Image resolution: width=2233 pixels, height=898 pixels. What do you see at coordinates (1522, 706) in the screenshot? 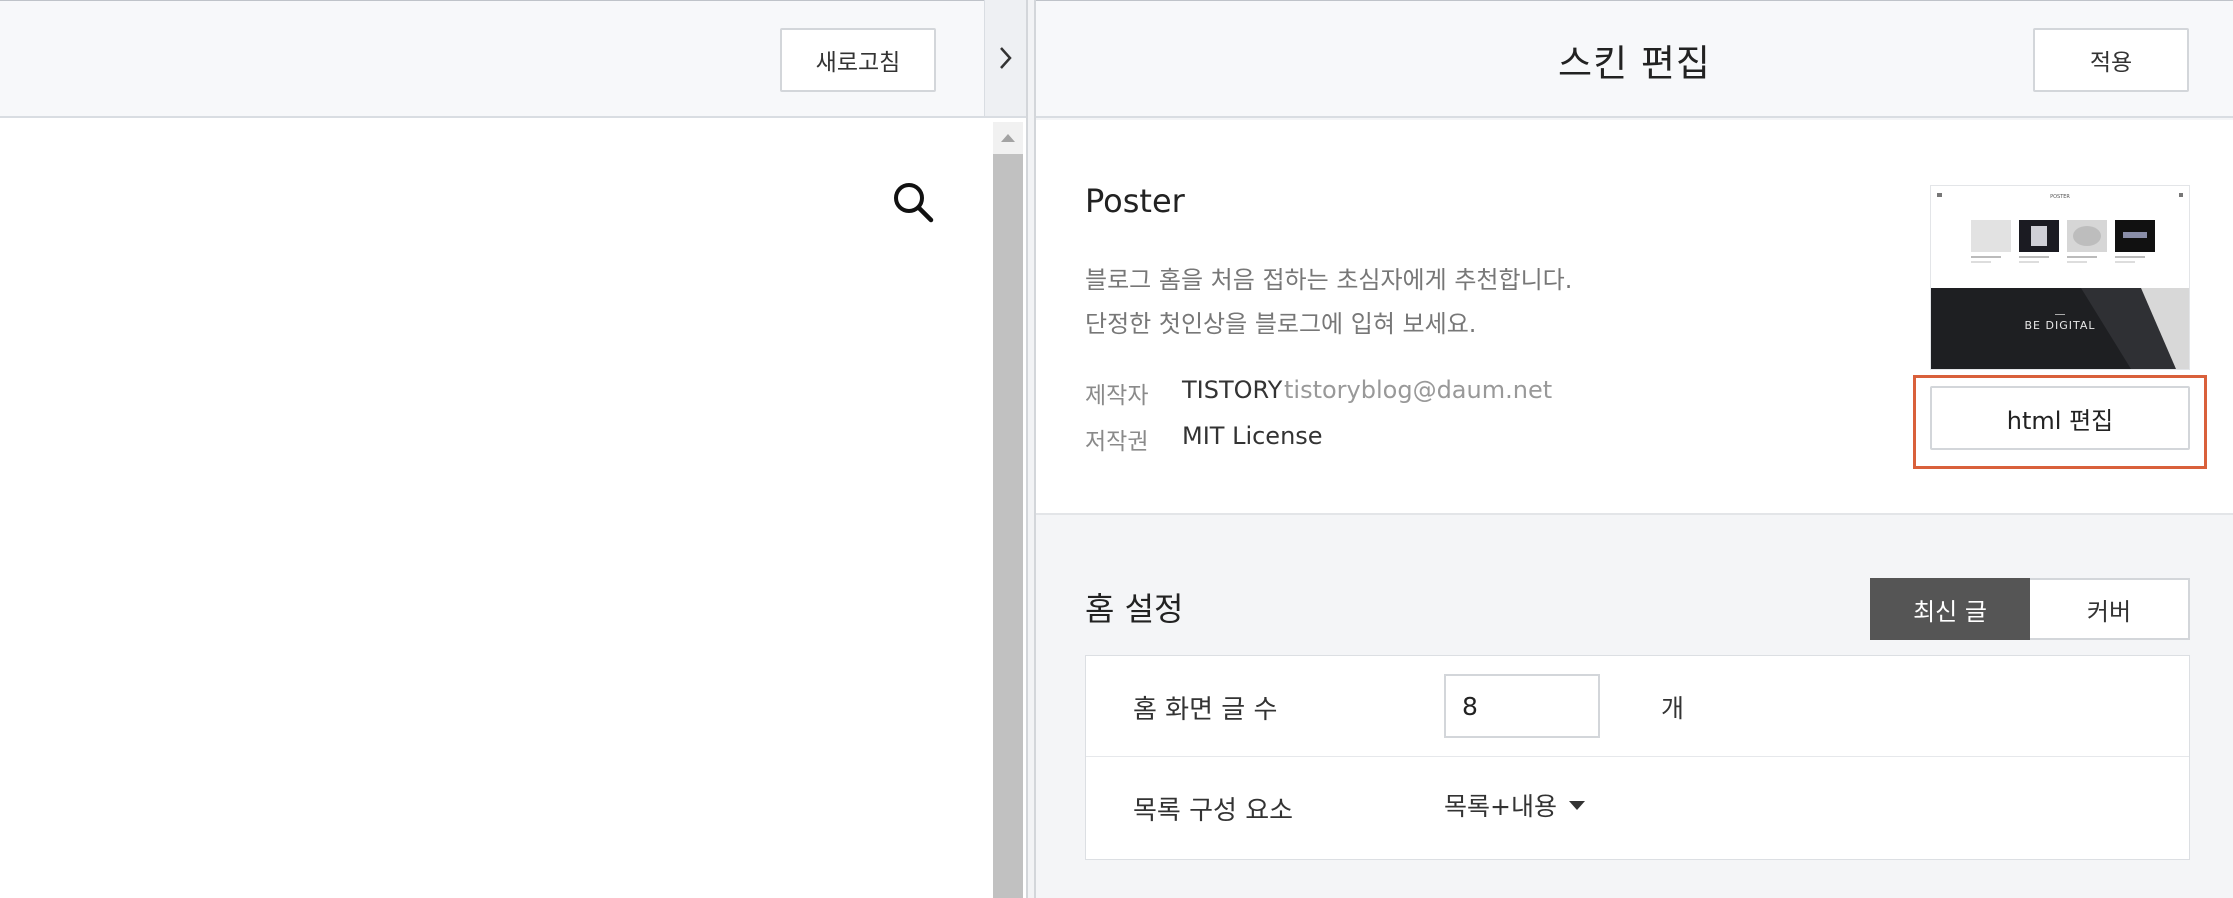
I see `post-count-input` at bounding box center [1522, 706].